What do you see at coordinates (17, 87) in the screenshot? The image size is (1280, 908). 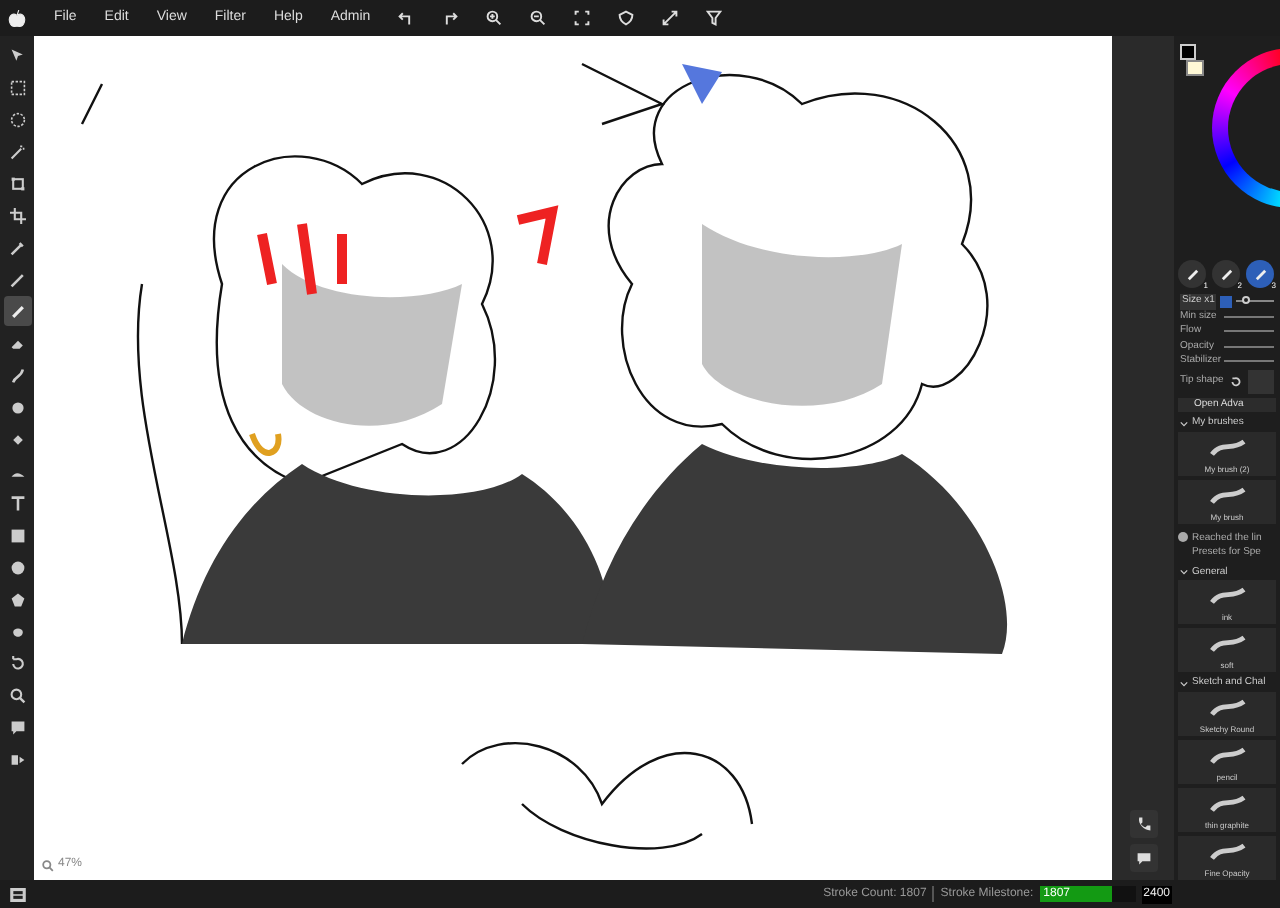 I see `rect-select-icon` at bounding box center [17, 87].